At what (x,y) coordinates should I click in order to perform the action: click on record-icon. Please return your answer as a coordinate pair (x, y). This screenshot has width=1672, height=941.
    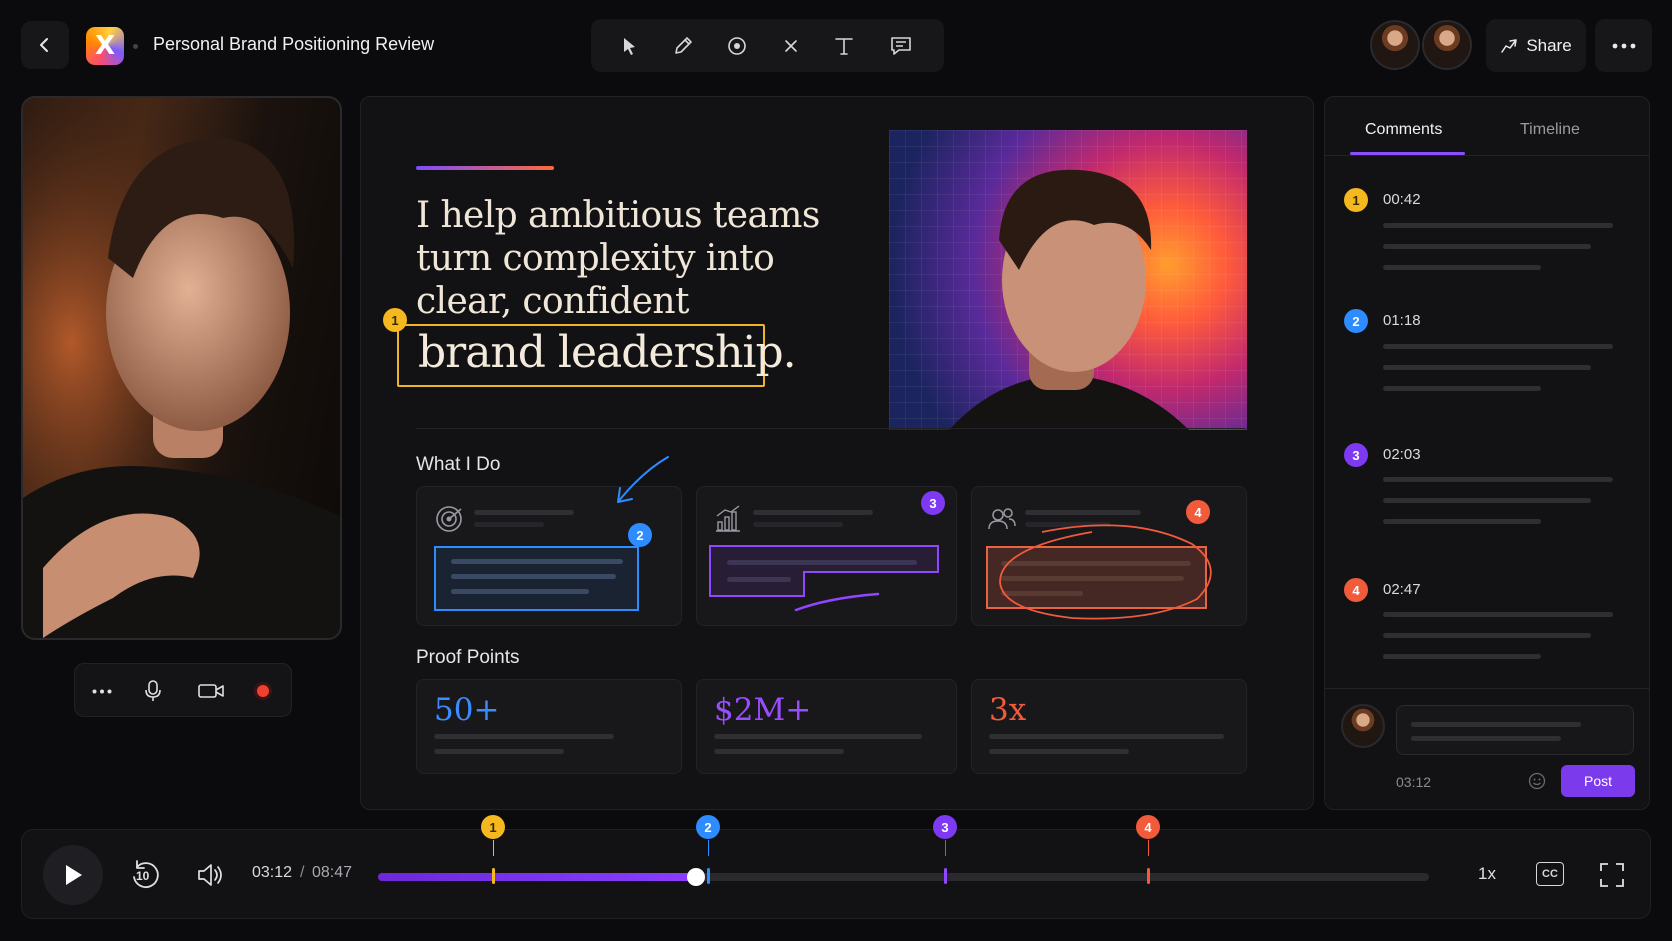
    Looking at the image, I should click on (263, 691).